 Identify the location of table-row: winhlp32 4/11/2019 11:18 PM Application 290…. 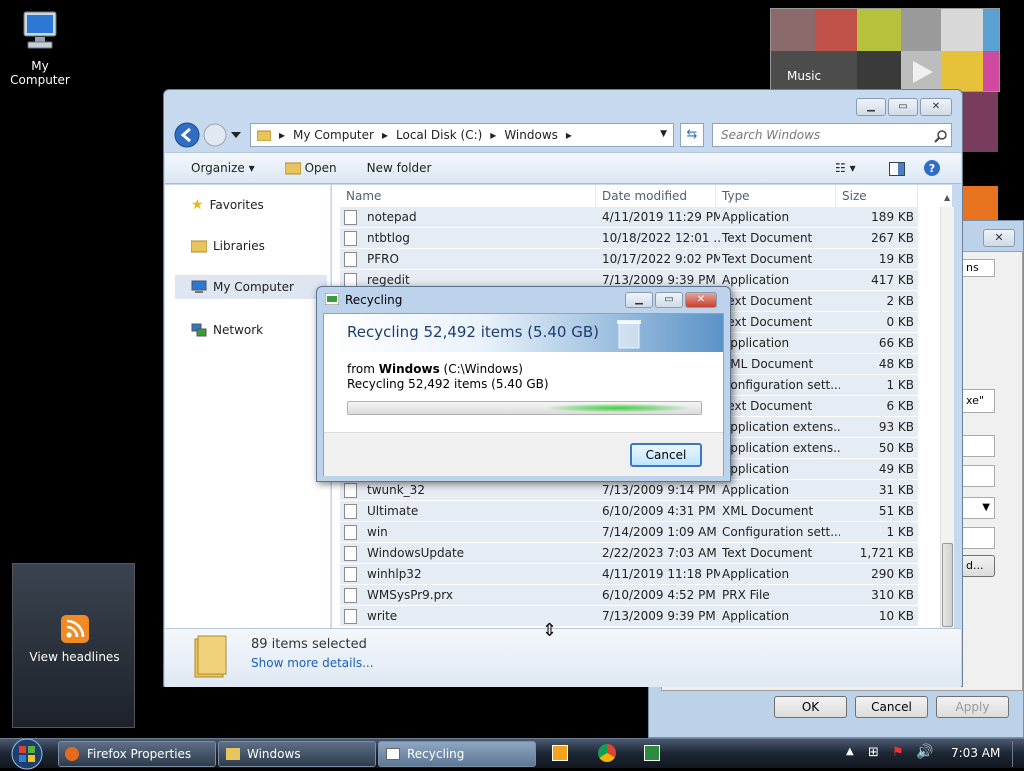
(629, 574).